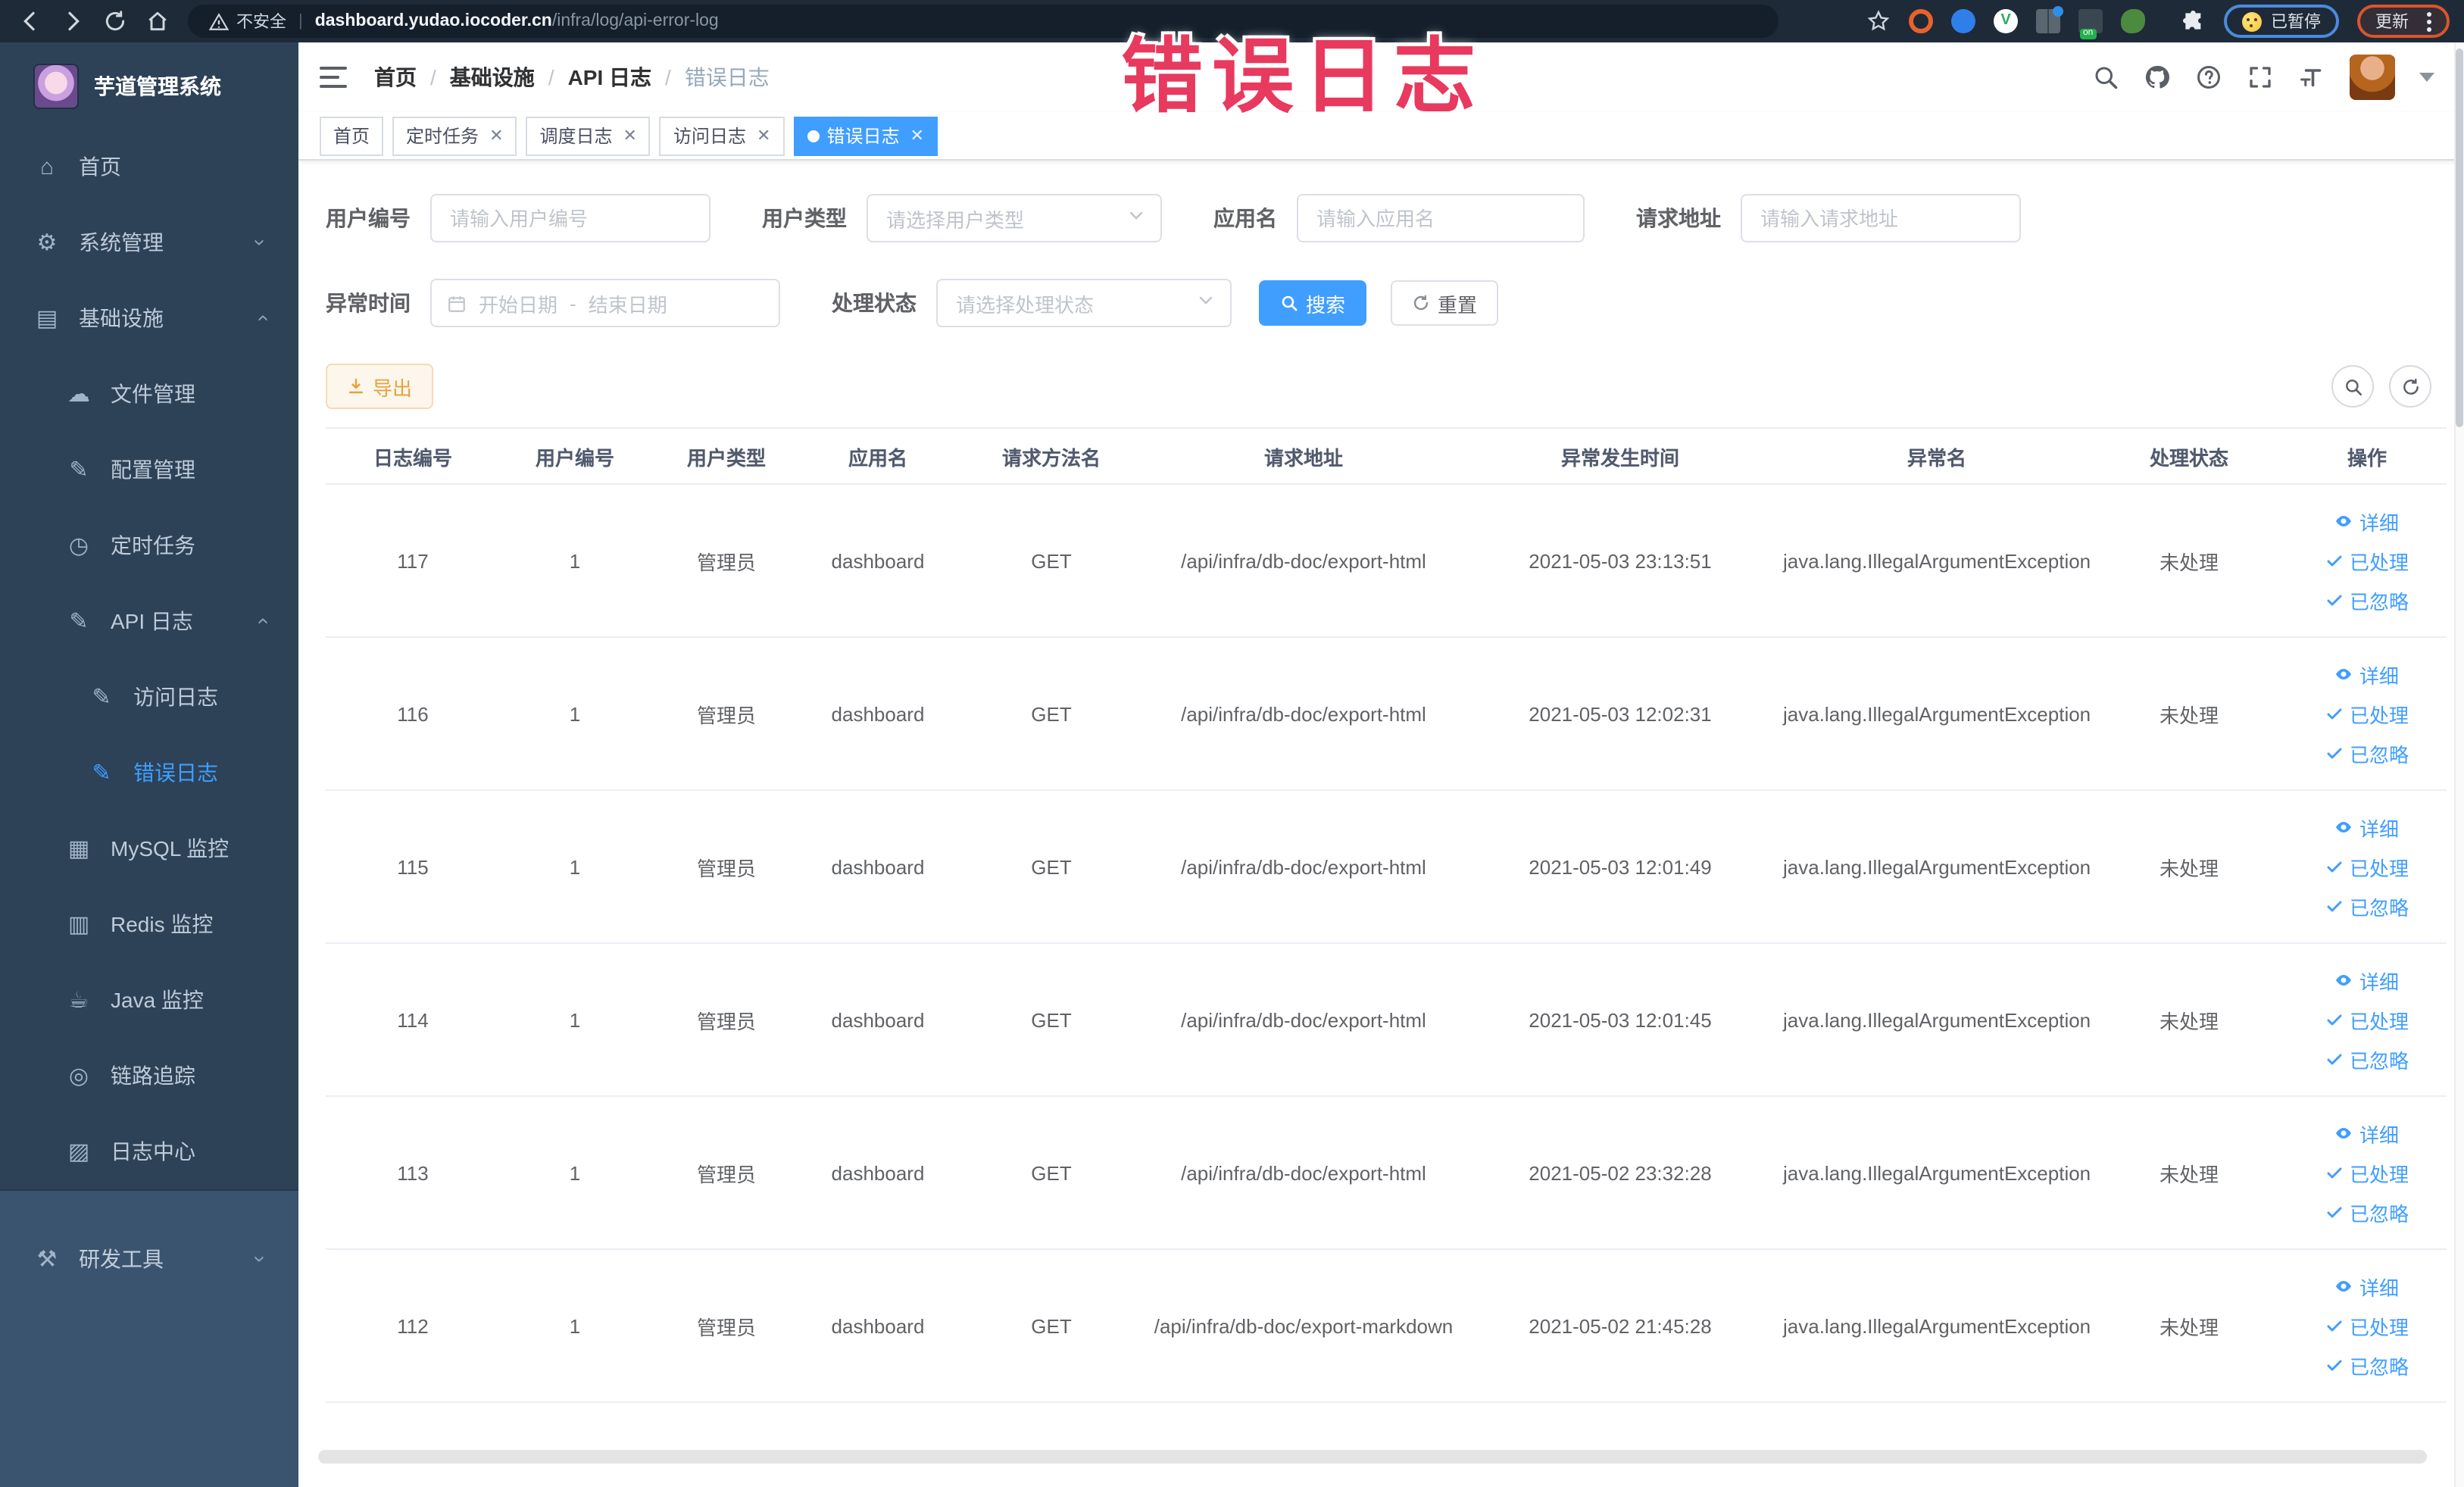 Image resolution: width=2464 pixels, height=1487 pixels. What do you see at coordinates (380, 386) in the screenshot?
I see `export-button: 导出` at bounding box center [380, 386].